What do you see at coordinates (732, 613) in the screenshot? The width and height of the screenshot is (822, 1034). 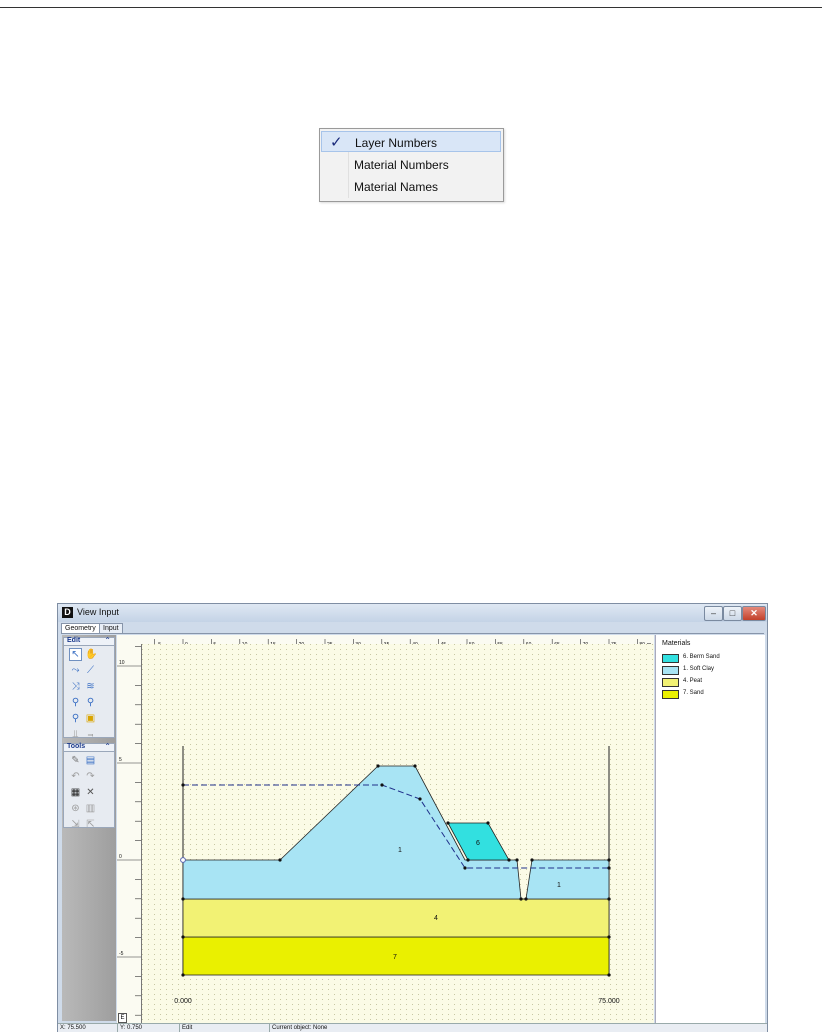 I see `maximize-button: □` at bounding box center [732, 613].